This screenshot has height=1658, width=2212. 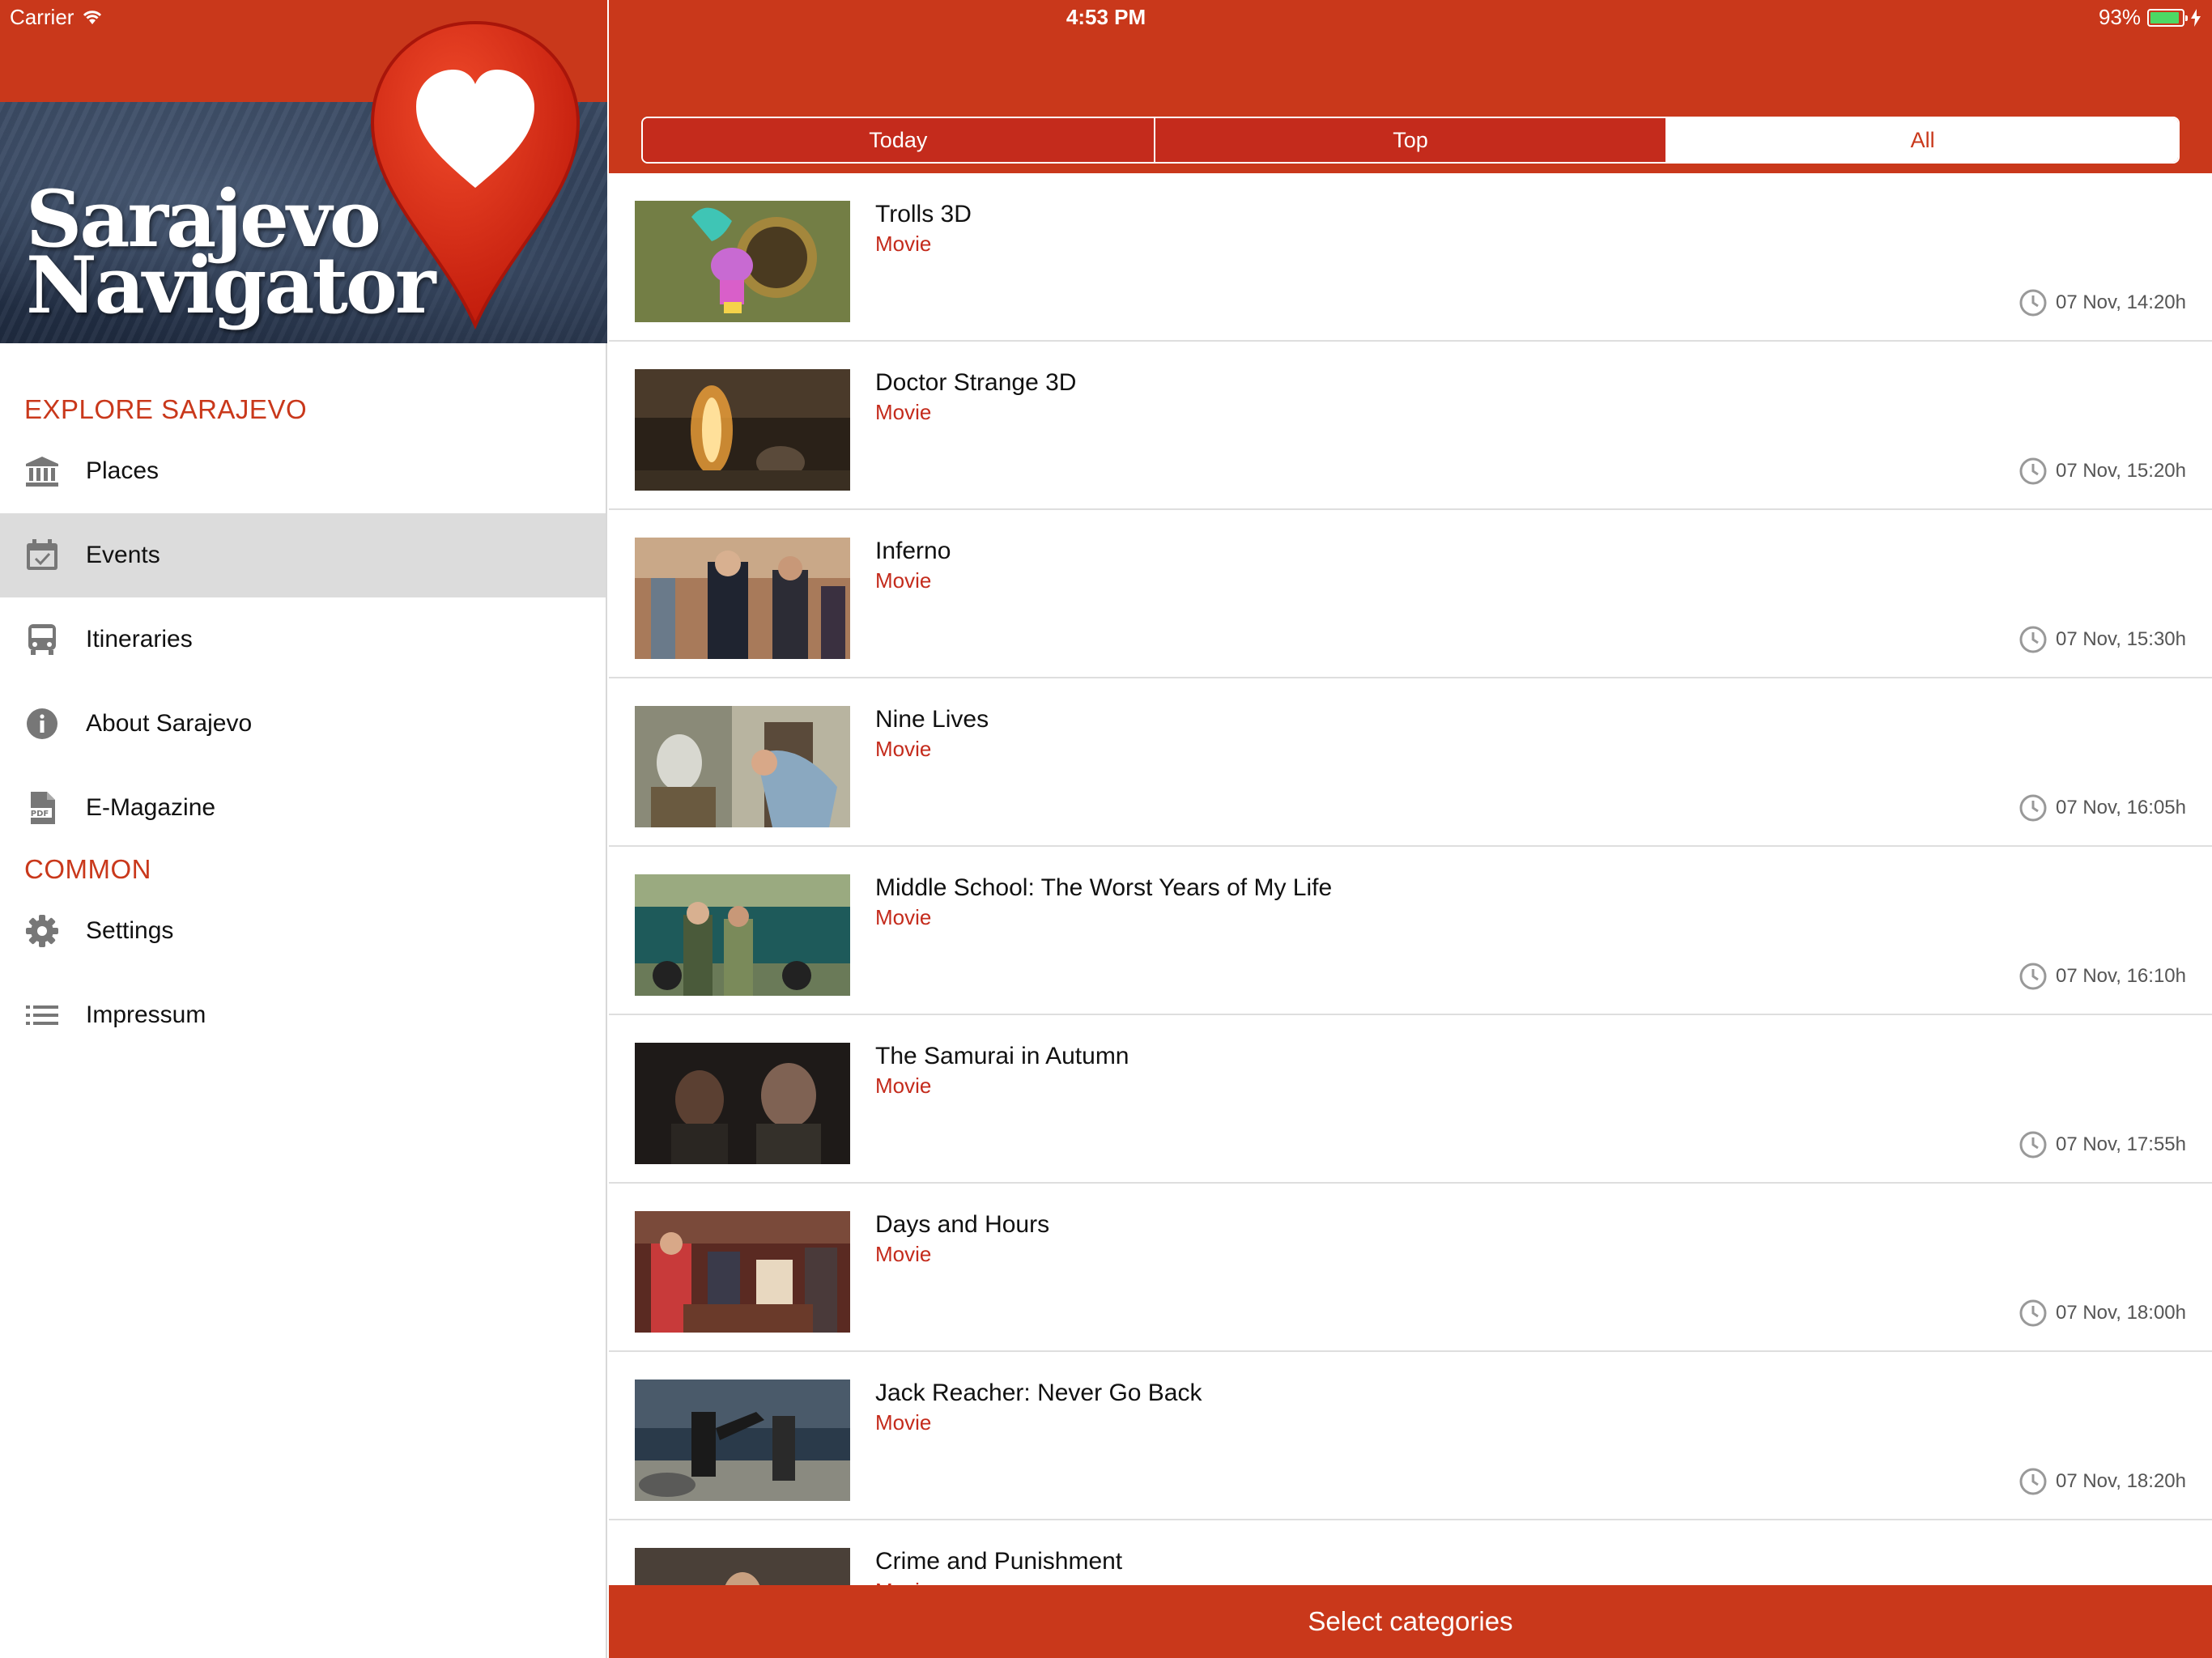 I want to click on event-time-label: 07 Nov, 15:30h, so click(x=2120, y=639).